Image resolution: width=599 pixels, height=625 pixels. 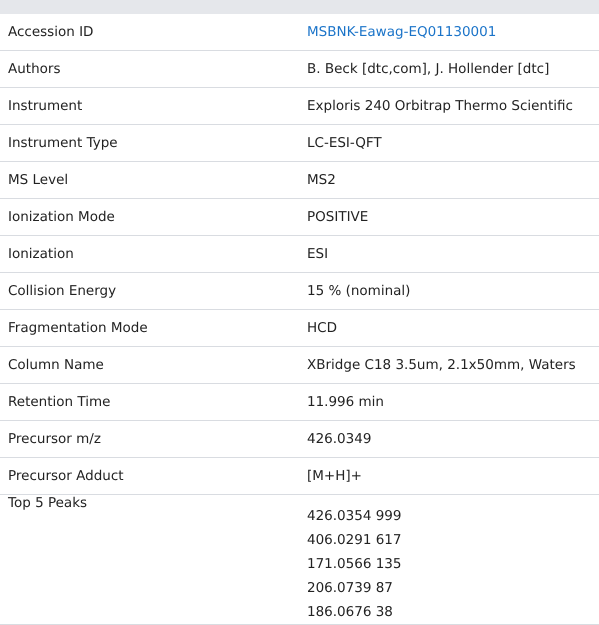 What do you see at coordinates (354, 516) in the screenshot?
I see `peak-value: 426.0354 999` at bounding box center [354, 516].